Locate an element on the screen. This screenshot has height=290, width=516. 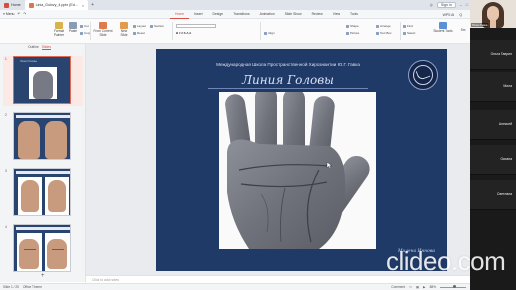
document-tab: Linia_Golovy_4.pptx (Ed... × is located at coordinates (56, 5).